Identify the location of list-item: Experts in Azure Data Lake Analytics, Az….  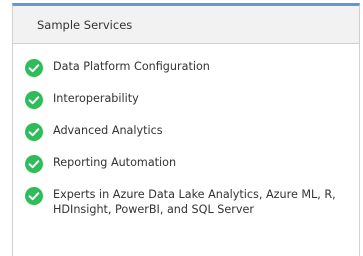
(192, 201).